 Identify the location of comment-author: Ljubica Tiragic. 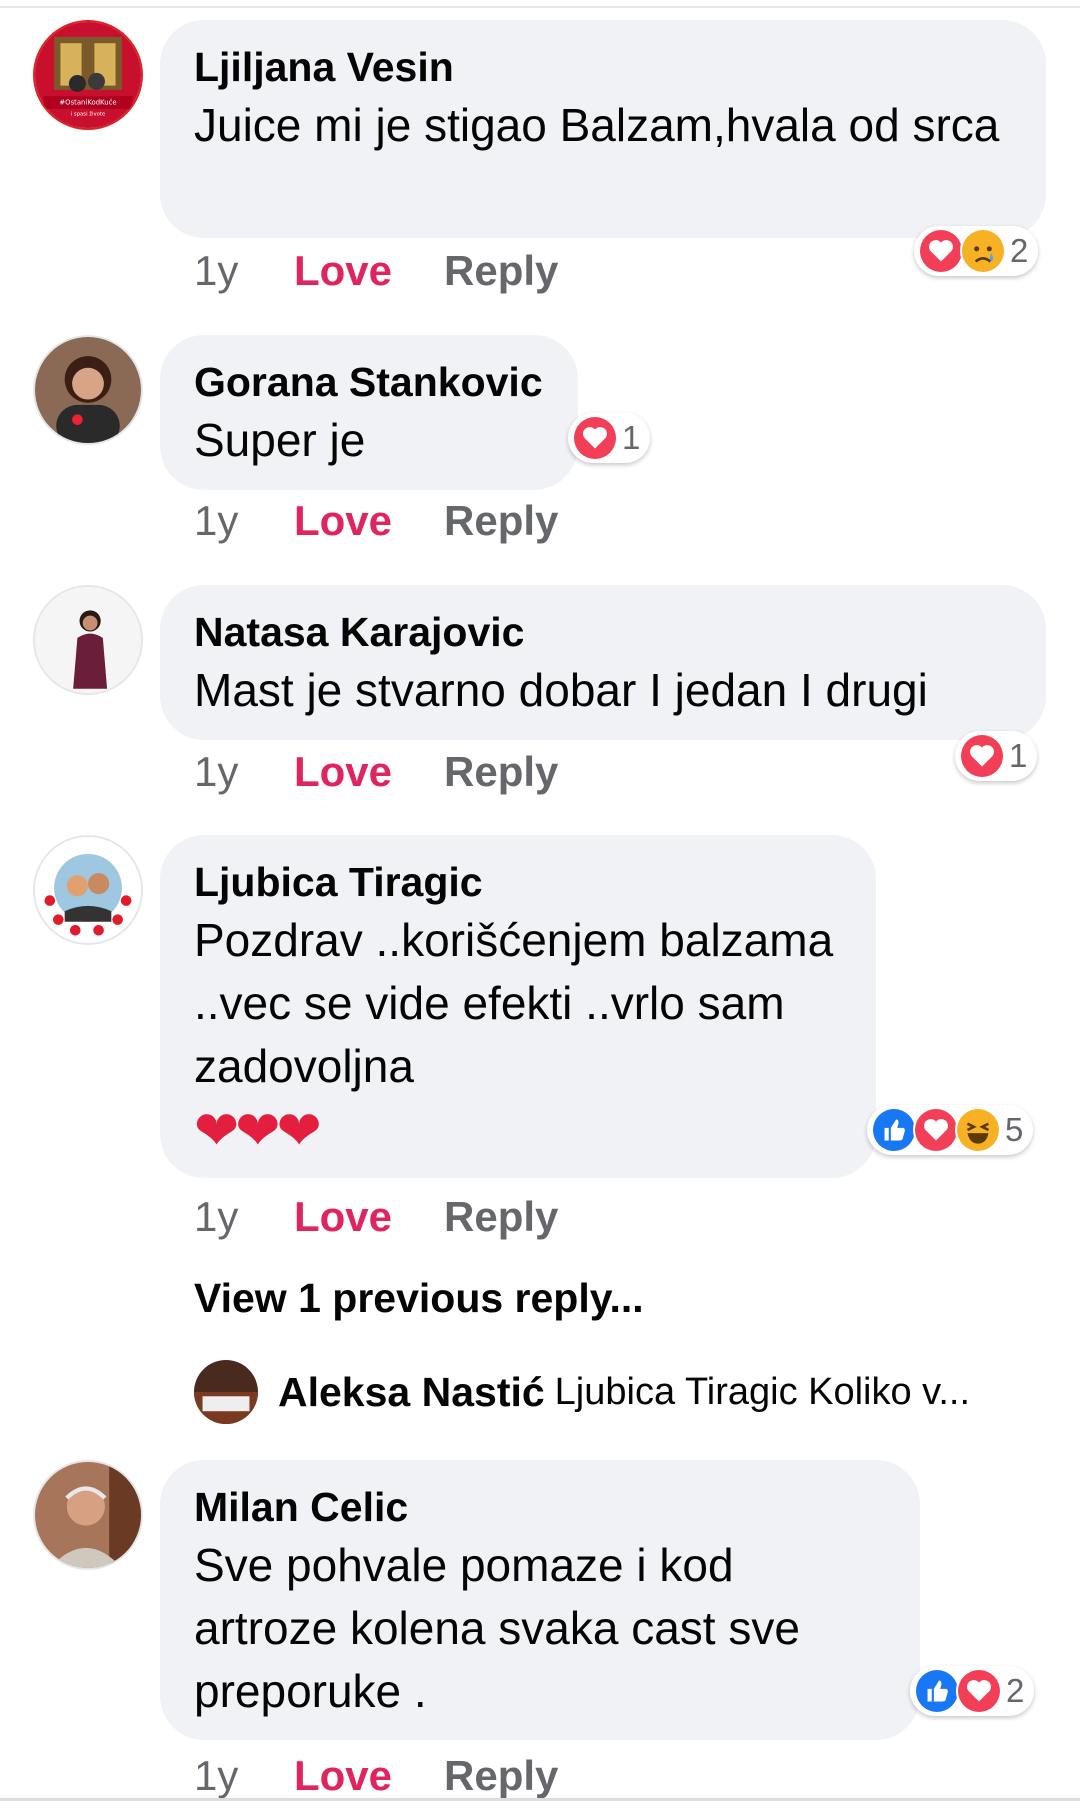
(518, 882).